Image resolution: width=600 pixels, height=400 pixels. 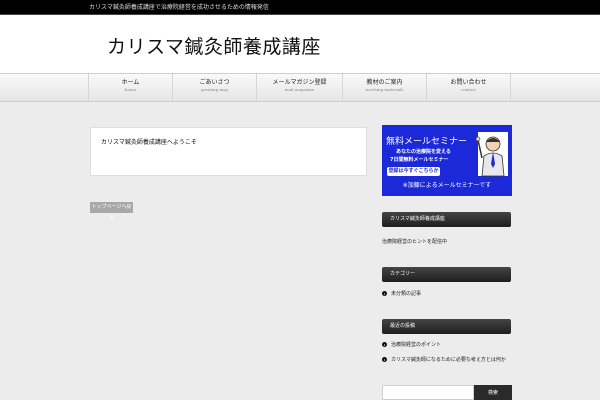 What do you see at coordinates (299, 82) in the screenshot?
I see `nav-item-label: メールマガジン登録` at bounding box center [299, 82].